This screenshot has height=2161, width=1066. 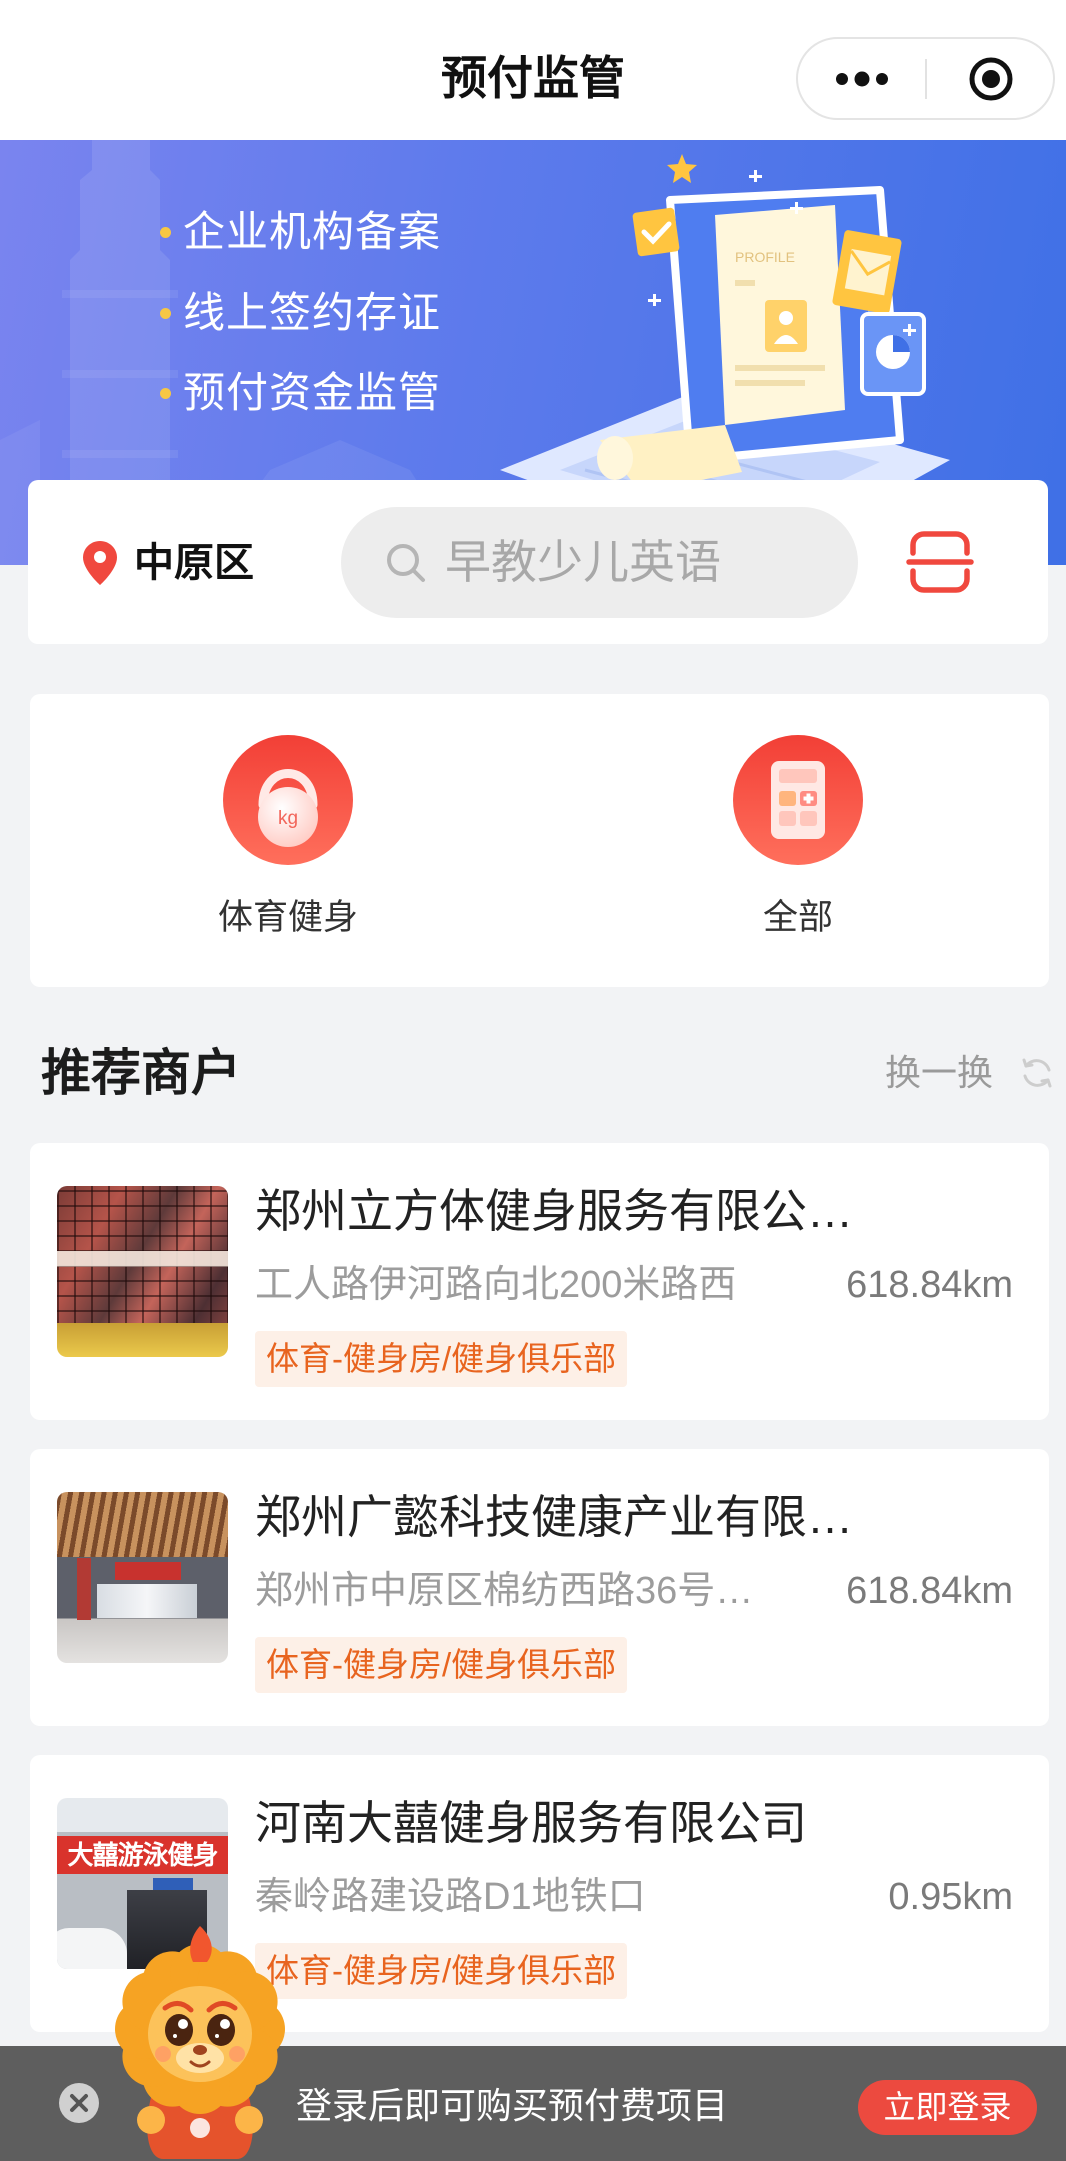 I want to click on more-dots-icon, so click(x=861, y=78).